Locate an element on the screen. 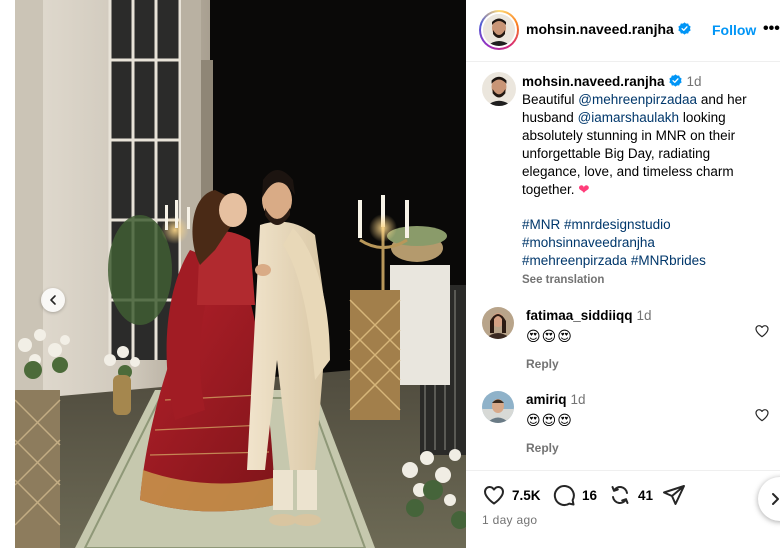 The width and height of the screenshot is (780, 548). like-button: 7.5K is located at coordinates (511, 495).